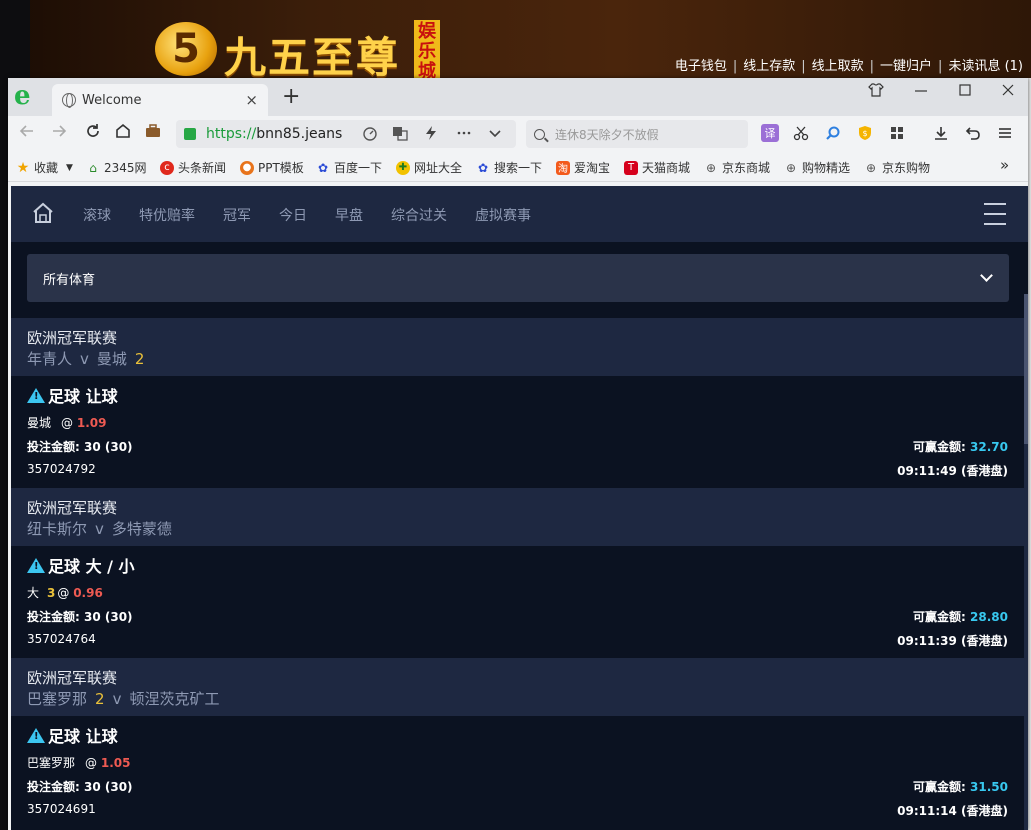  What do you see at coordinates (503, 215) in the screenshot?
I see `nav-virtual: 虚拟赛事` at bounding box center [503, 215].